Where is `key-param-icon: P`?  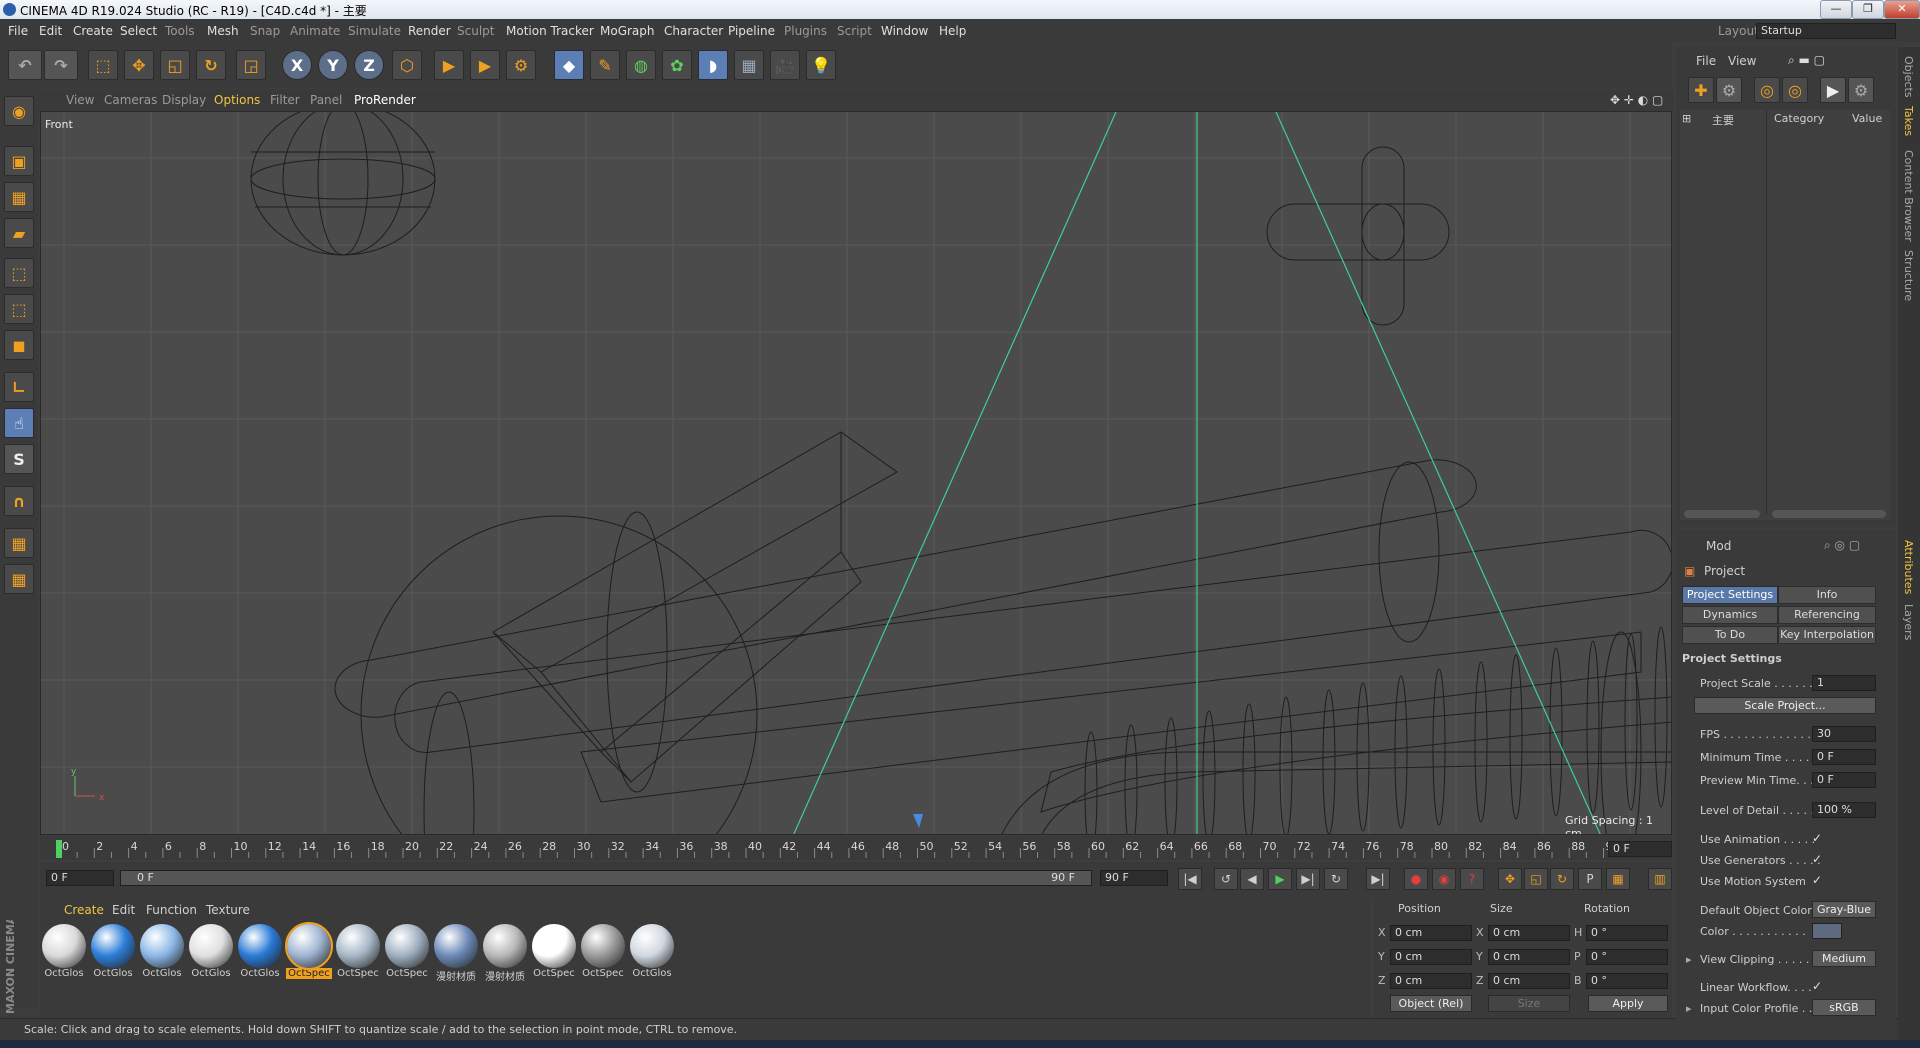 key-param-icon: P is located at coordinates (1590, 879).